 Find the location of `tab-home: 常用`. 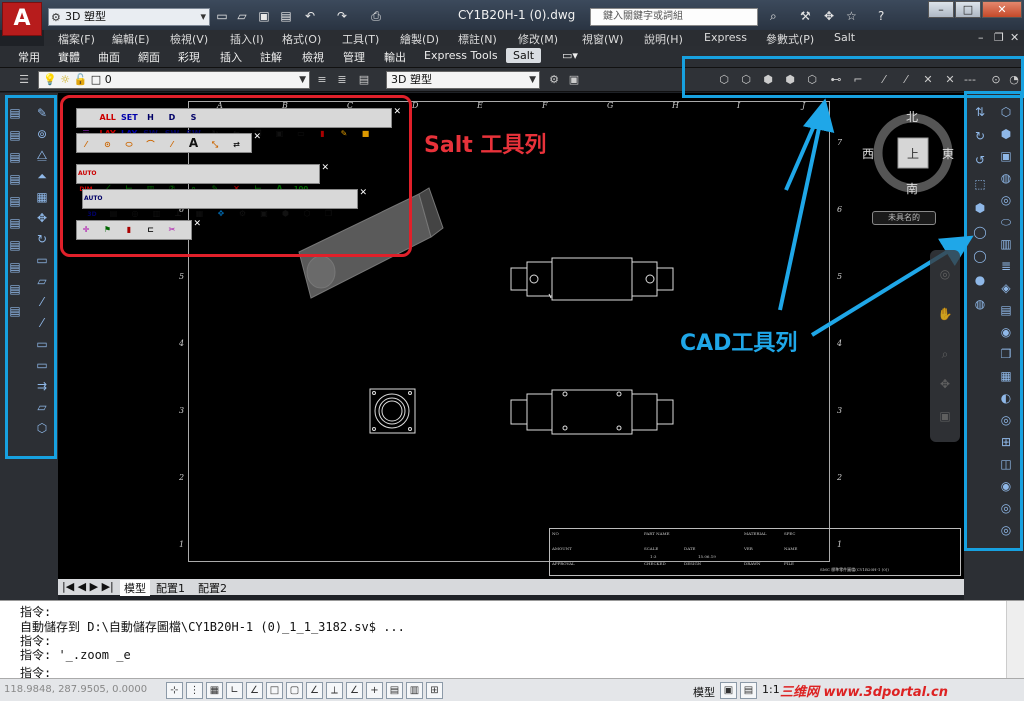

tab-home: 常用 is located at coordinates (29, 57).